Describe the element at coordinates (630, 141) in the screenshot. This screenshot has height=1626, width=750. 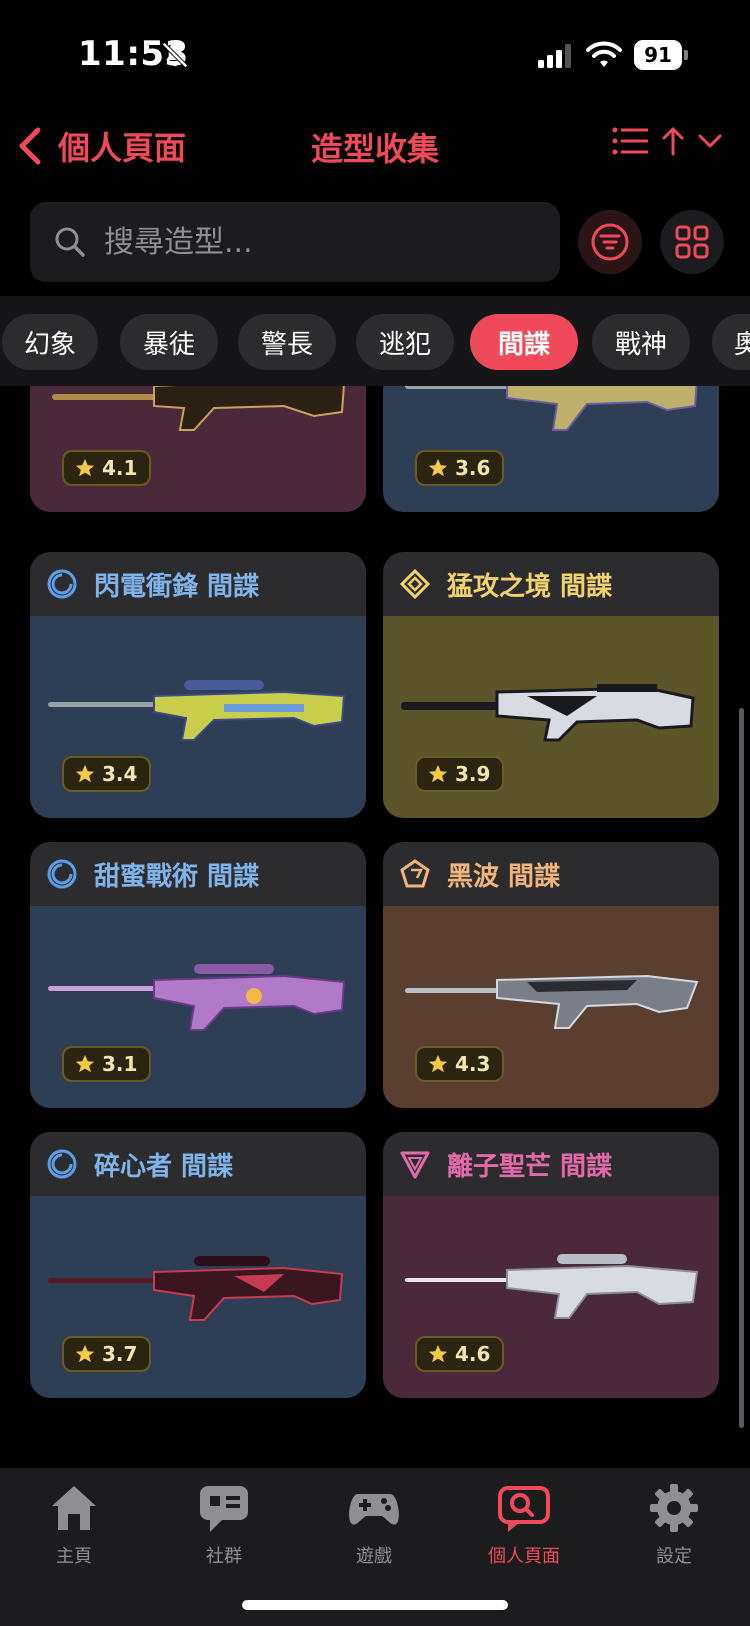
I see `list-icon` at that location.